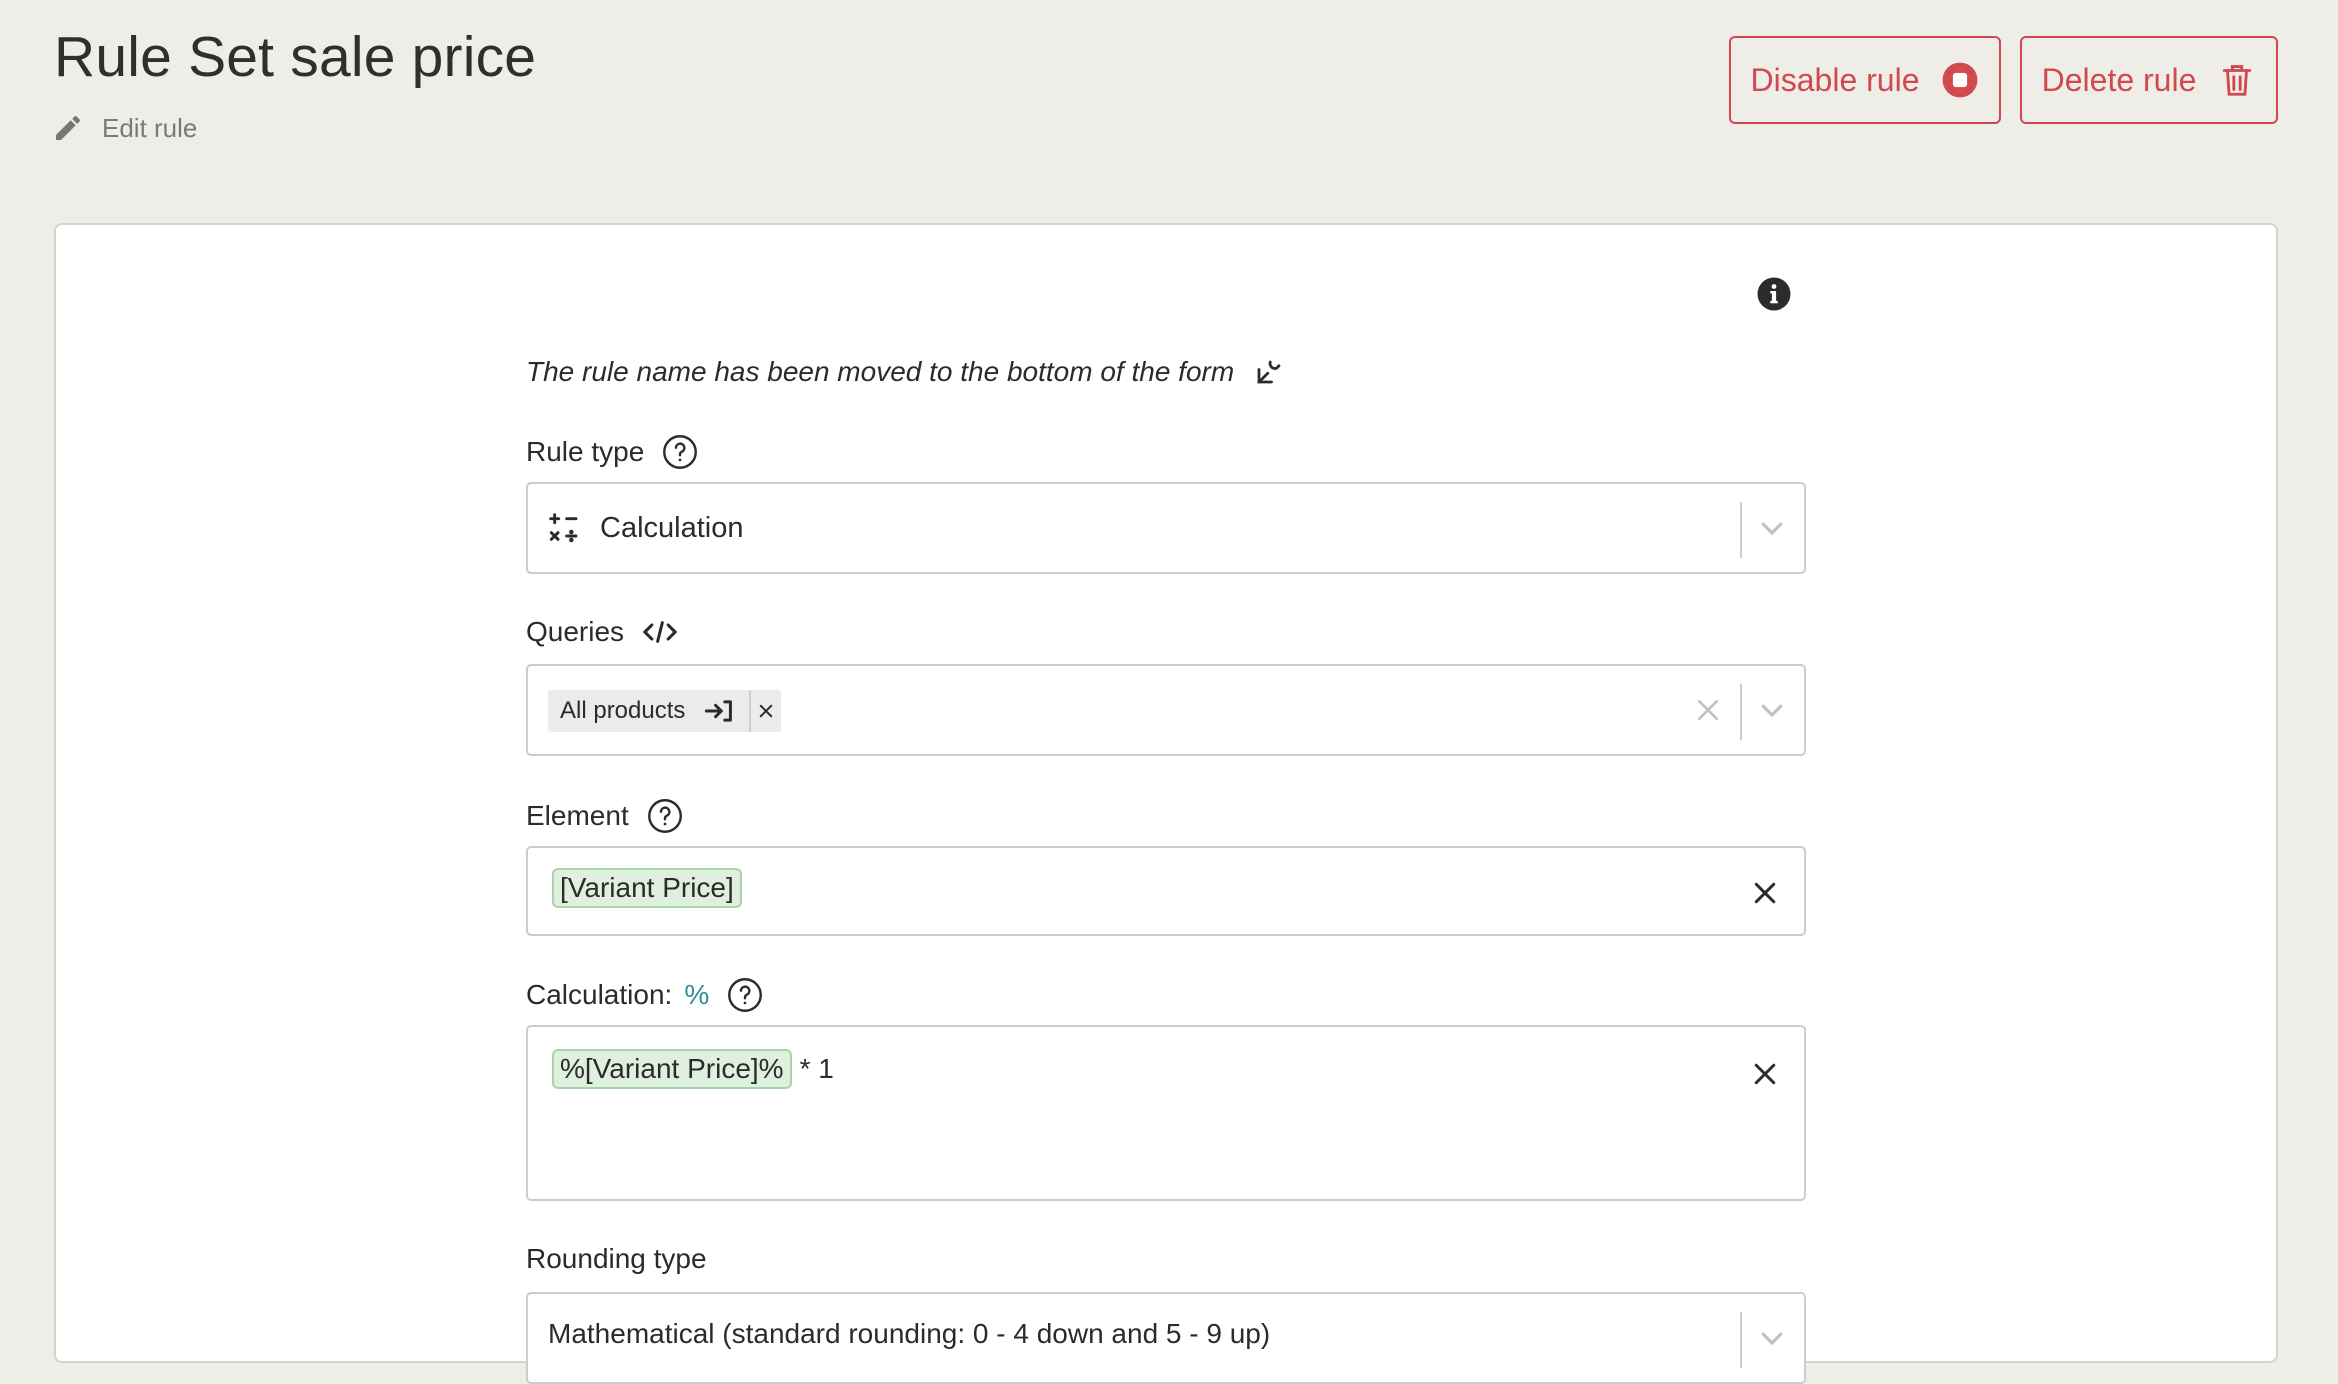 The height and width of the screenshot is (1384, 2338). I want to click on query-chip: All products, so click(665, 711).